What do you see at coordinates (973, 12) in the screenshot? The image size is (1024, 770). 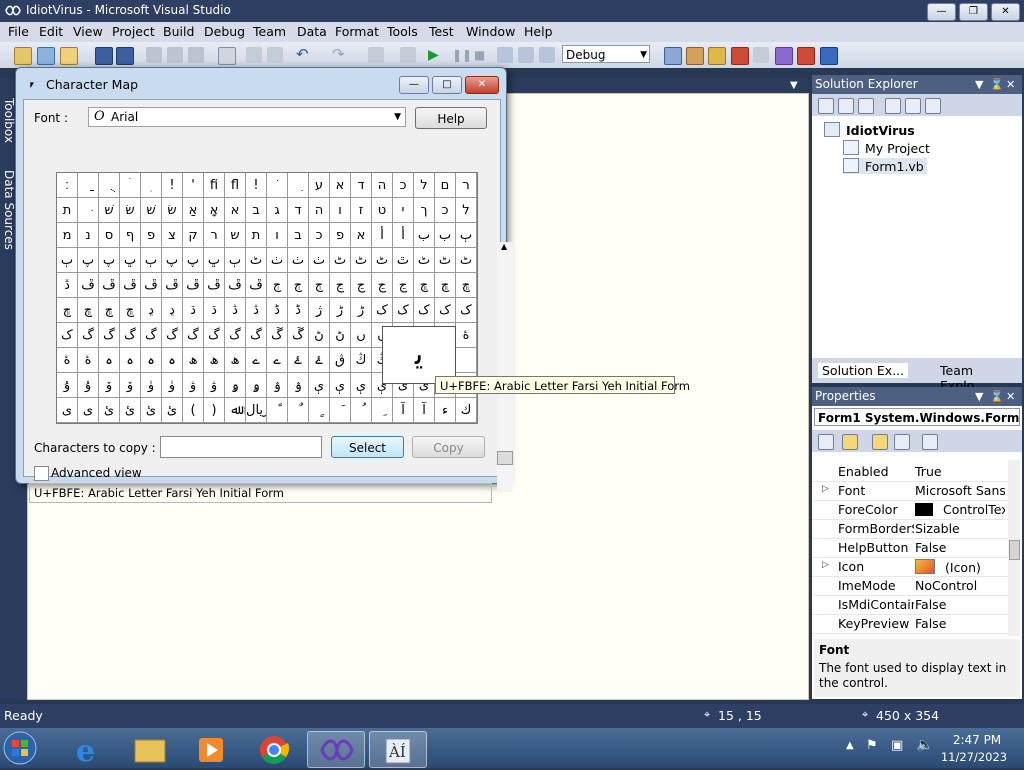 I see `restore-button: ❐` at bounding box center [973, 12].